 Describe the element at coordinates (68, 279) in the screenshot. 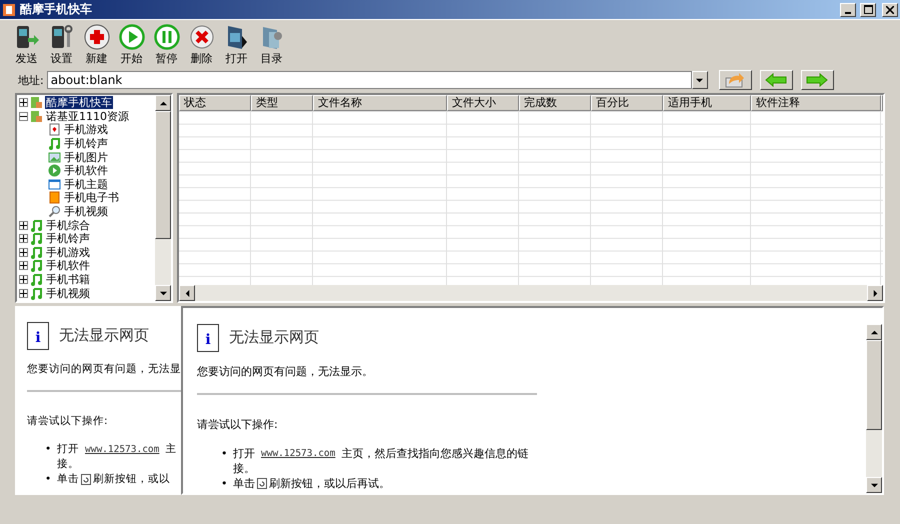

I see `tree-item: 手机书籍` at that location.